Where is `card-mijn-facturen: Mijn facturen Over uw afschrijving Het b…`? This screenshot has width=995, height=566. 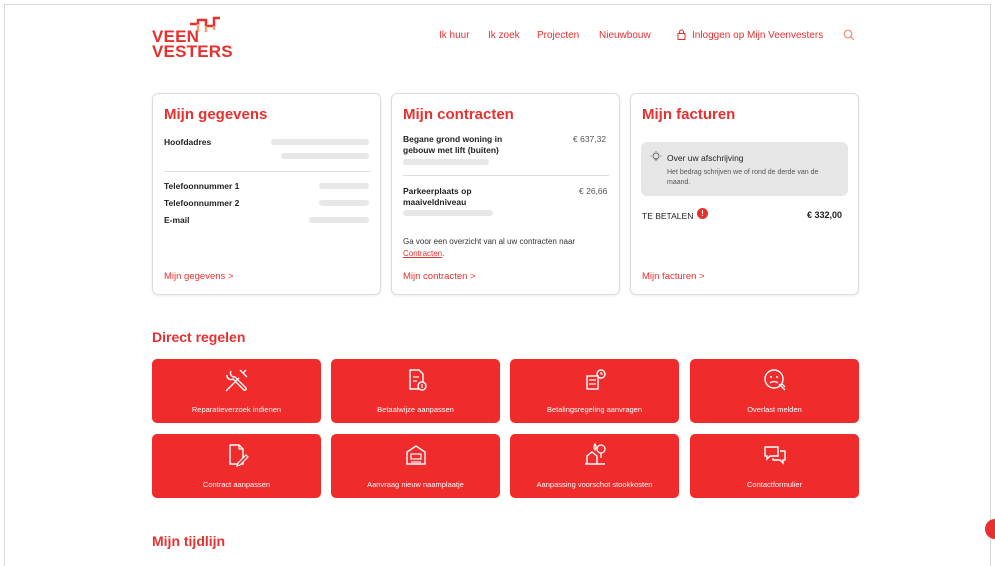
card-mijn-facturen: Mijn facturen Over uw afschrijving Het b… is located at coordinates (744, 194).